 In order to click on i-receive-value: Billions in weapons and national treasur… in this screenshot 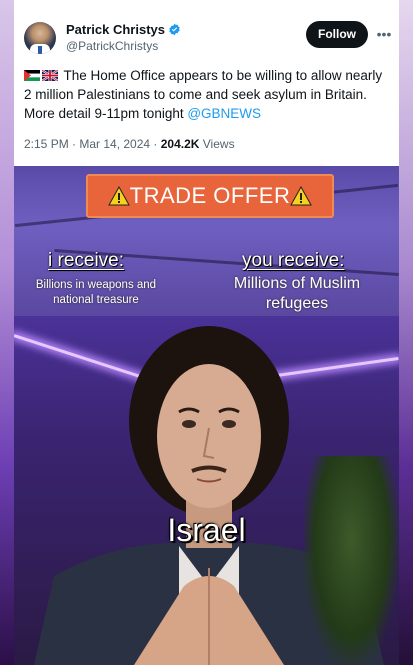, I will do `click(96, 292)`.